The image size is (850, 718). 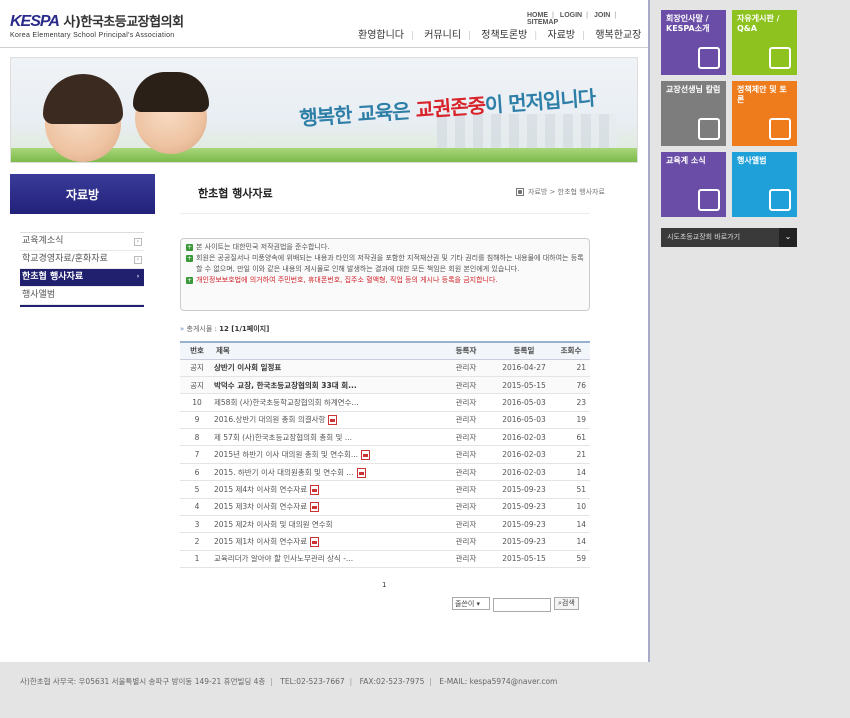 What do you see at coordinates (522, 605) in the screenshot?
I see `search-input` at bounding box center [522, 605].